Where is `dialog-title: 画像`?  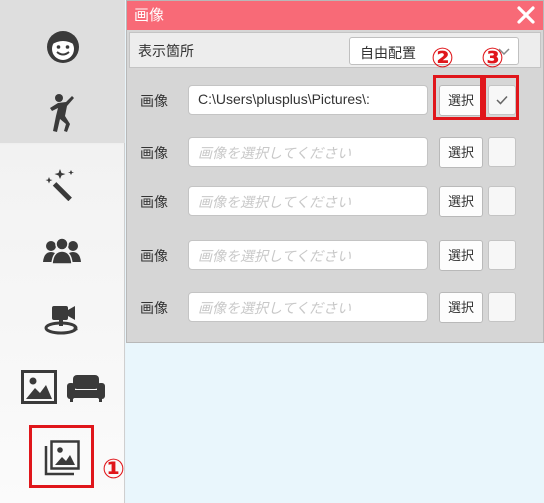 dialog-title: 画像 is located at coordinates (149, 15).